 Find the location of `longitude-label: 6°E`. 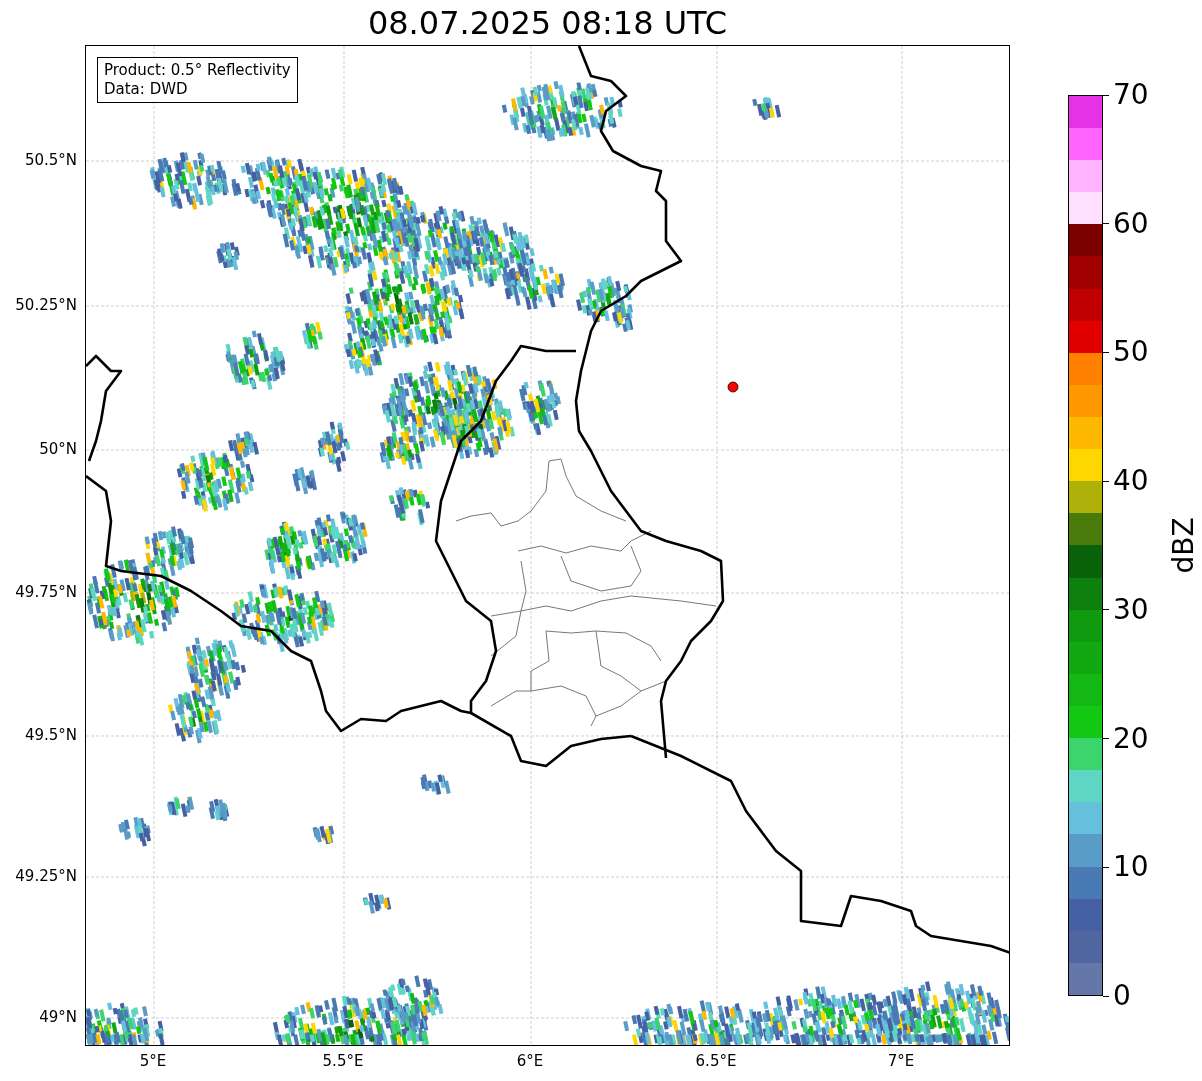

longitude-label: 6°E is located at coordinates (530, 1061).